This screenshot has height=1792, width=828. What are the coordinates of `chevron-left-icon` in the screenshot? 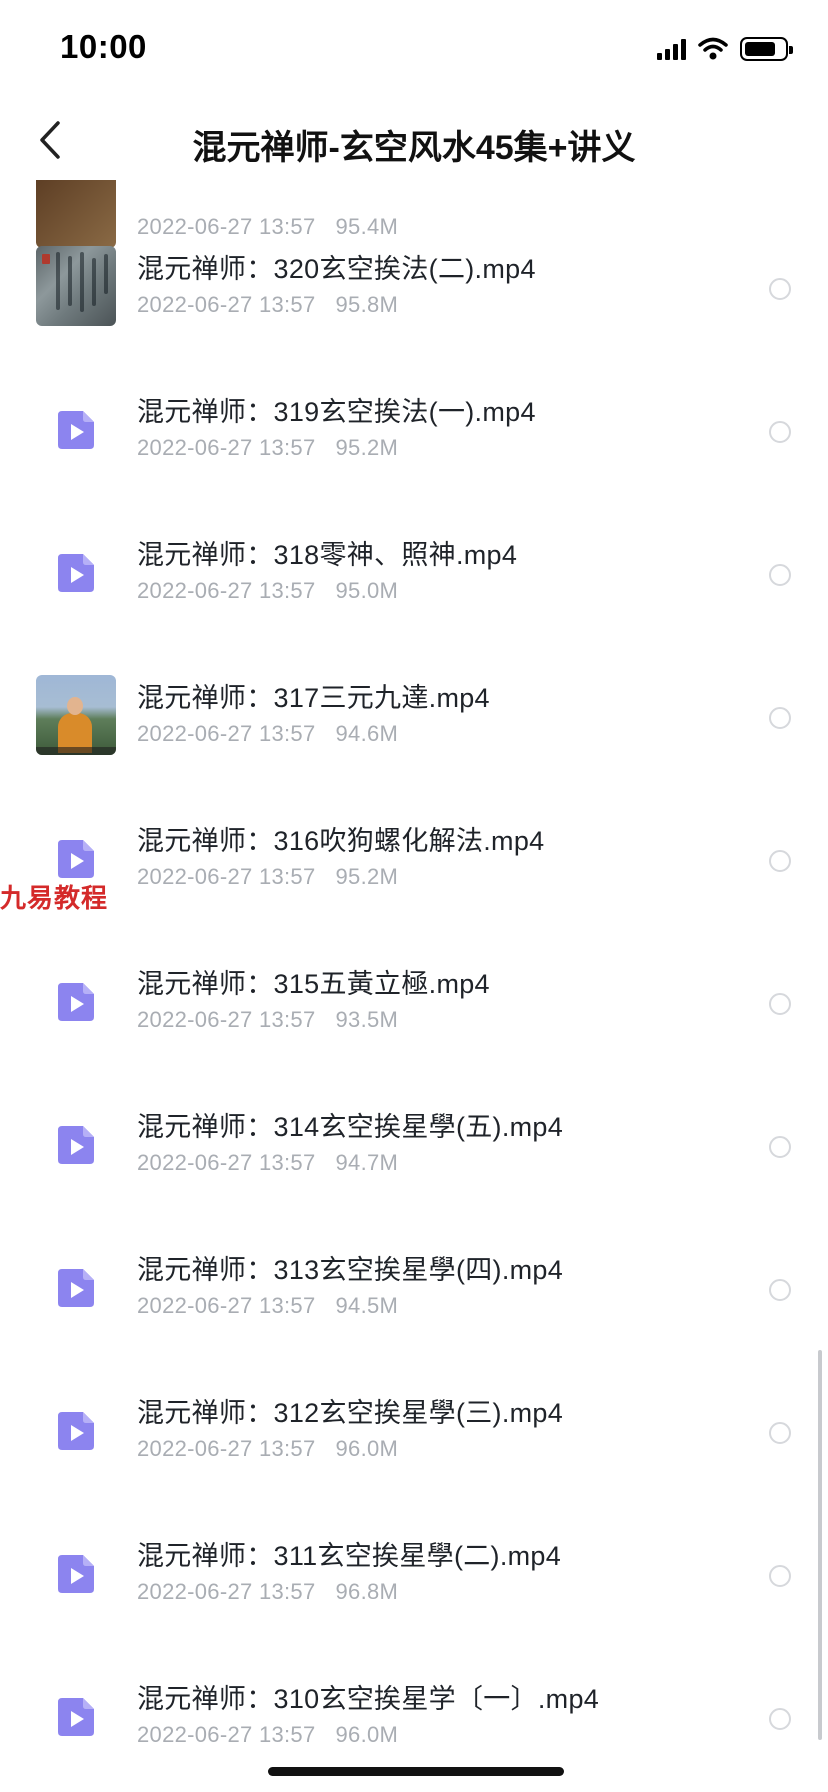 It's located at (50, 140).